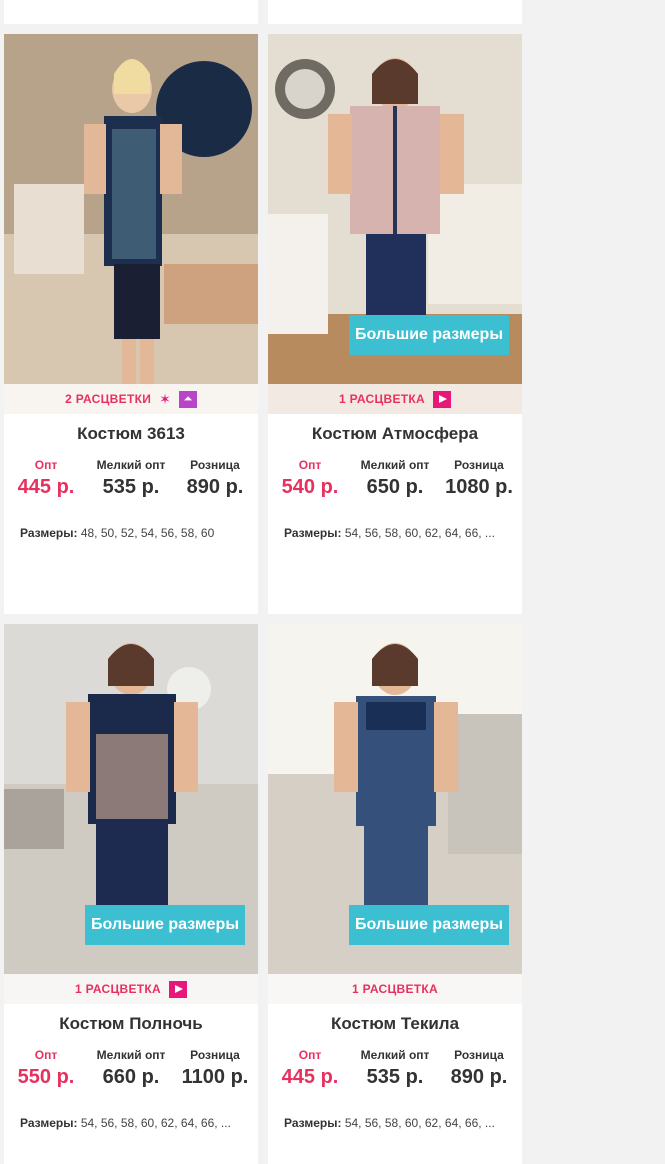 This screenshot has height=1164, width=665. What do you see at coordinates (165, 398) in the screenshot?
I see `sparkle-icon: ✶` at bounding box center [165, 398].